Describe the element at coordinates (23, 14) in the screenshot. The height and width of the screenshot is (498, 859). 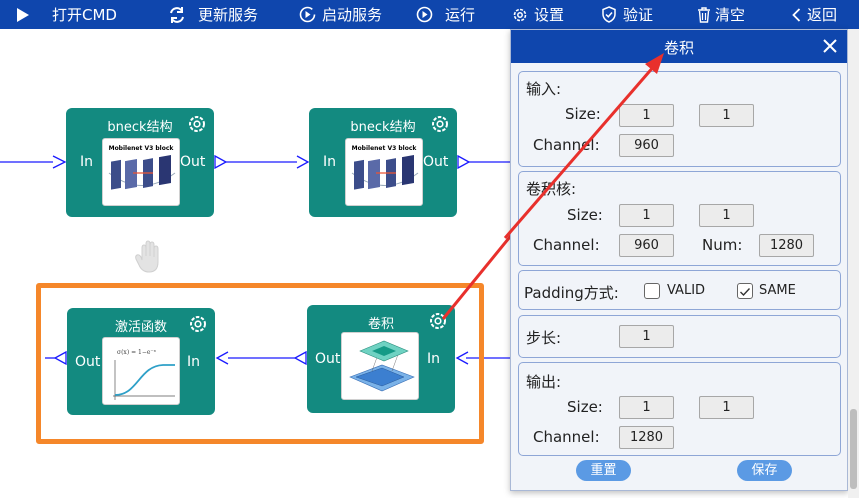
I see `play-icon` at that location.